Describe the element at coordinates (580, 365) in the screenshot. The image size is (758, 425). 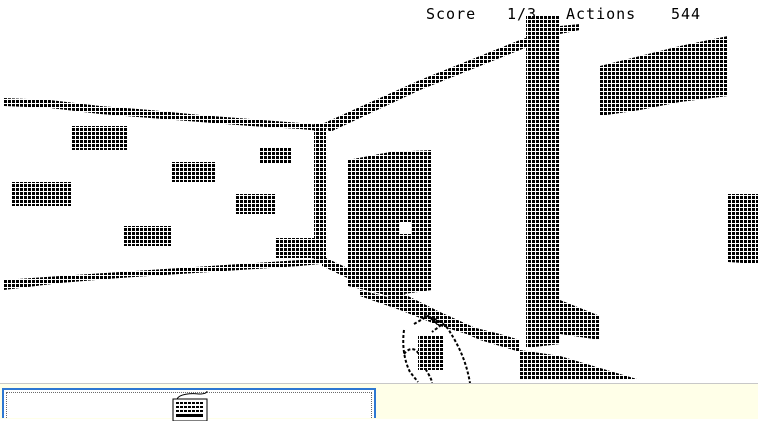
I see `floor-strip-bottom` at that location.